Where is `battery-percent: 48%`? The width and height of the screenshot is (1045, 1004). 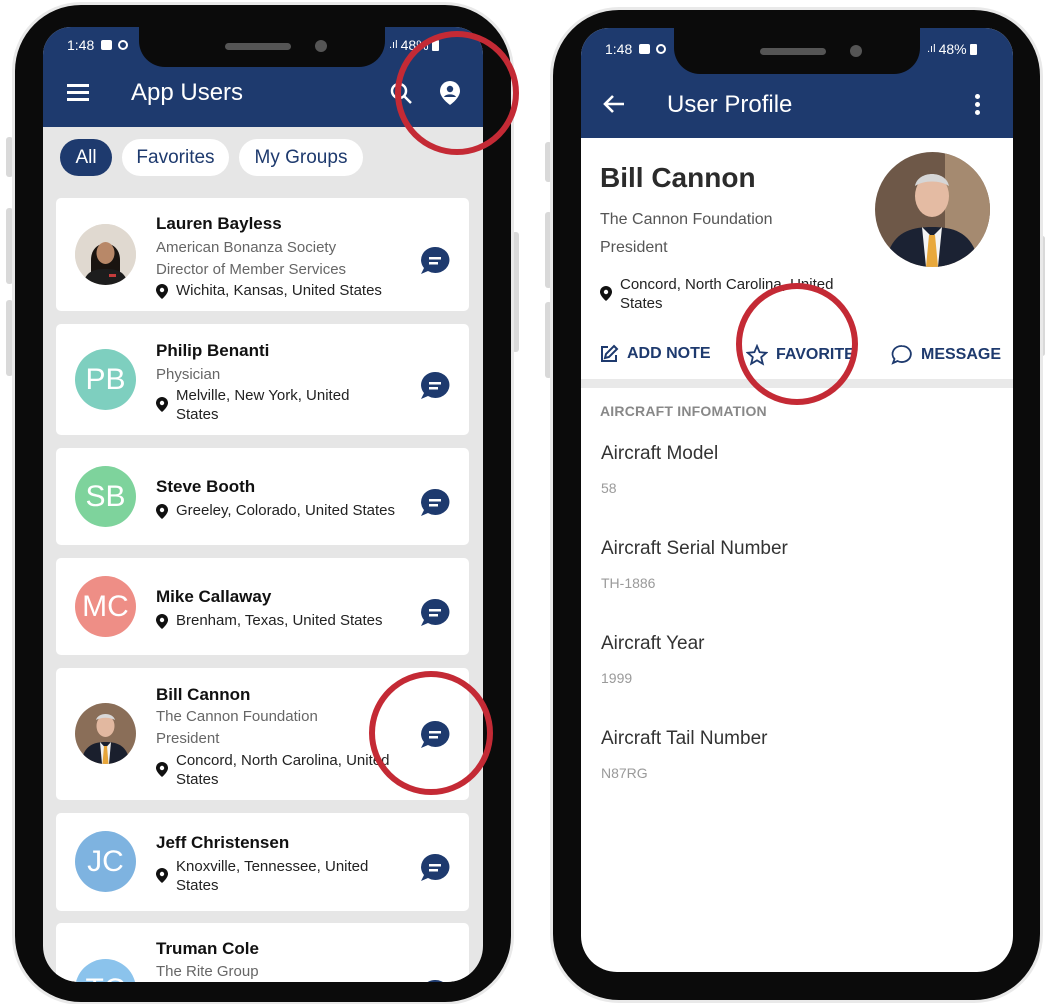
battery-percent: 48% is located at coordinates (952, 49).